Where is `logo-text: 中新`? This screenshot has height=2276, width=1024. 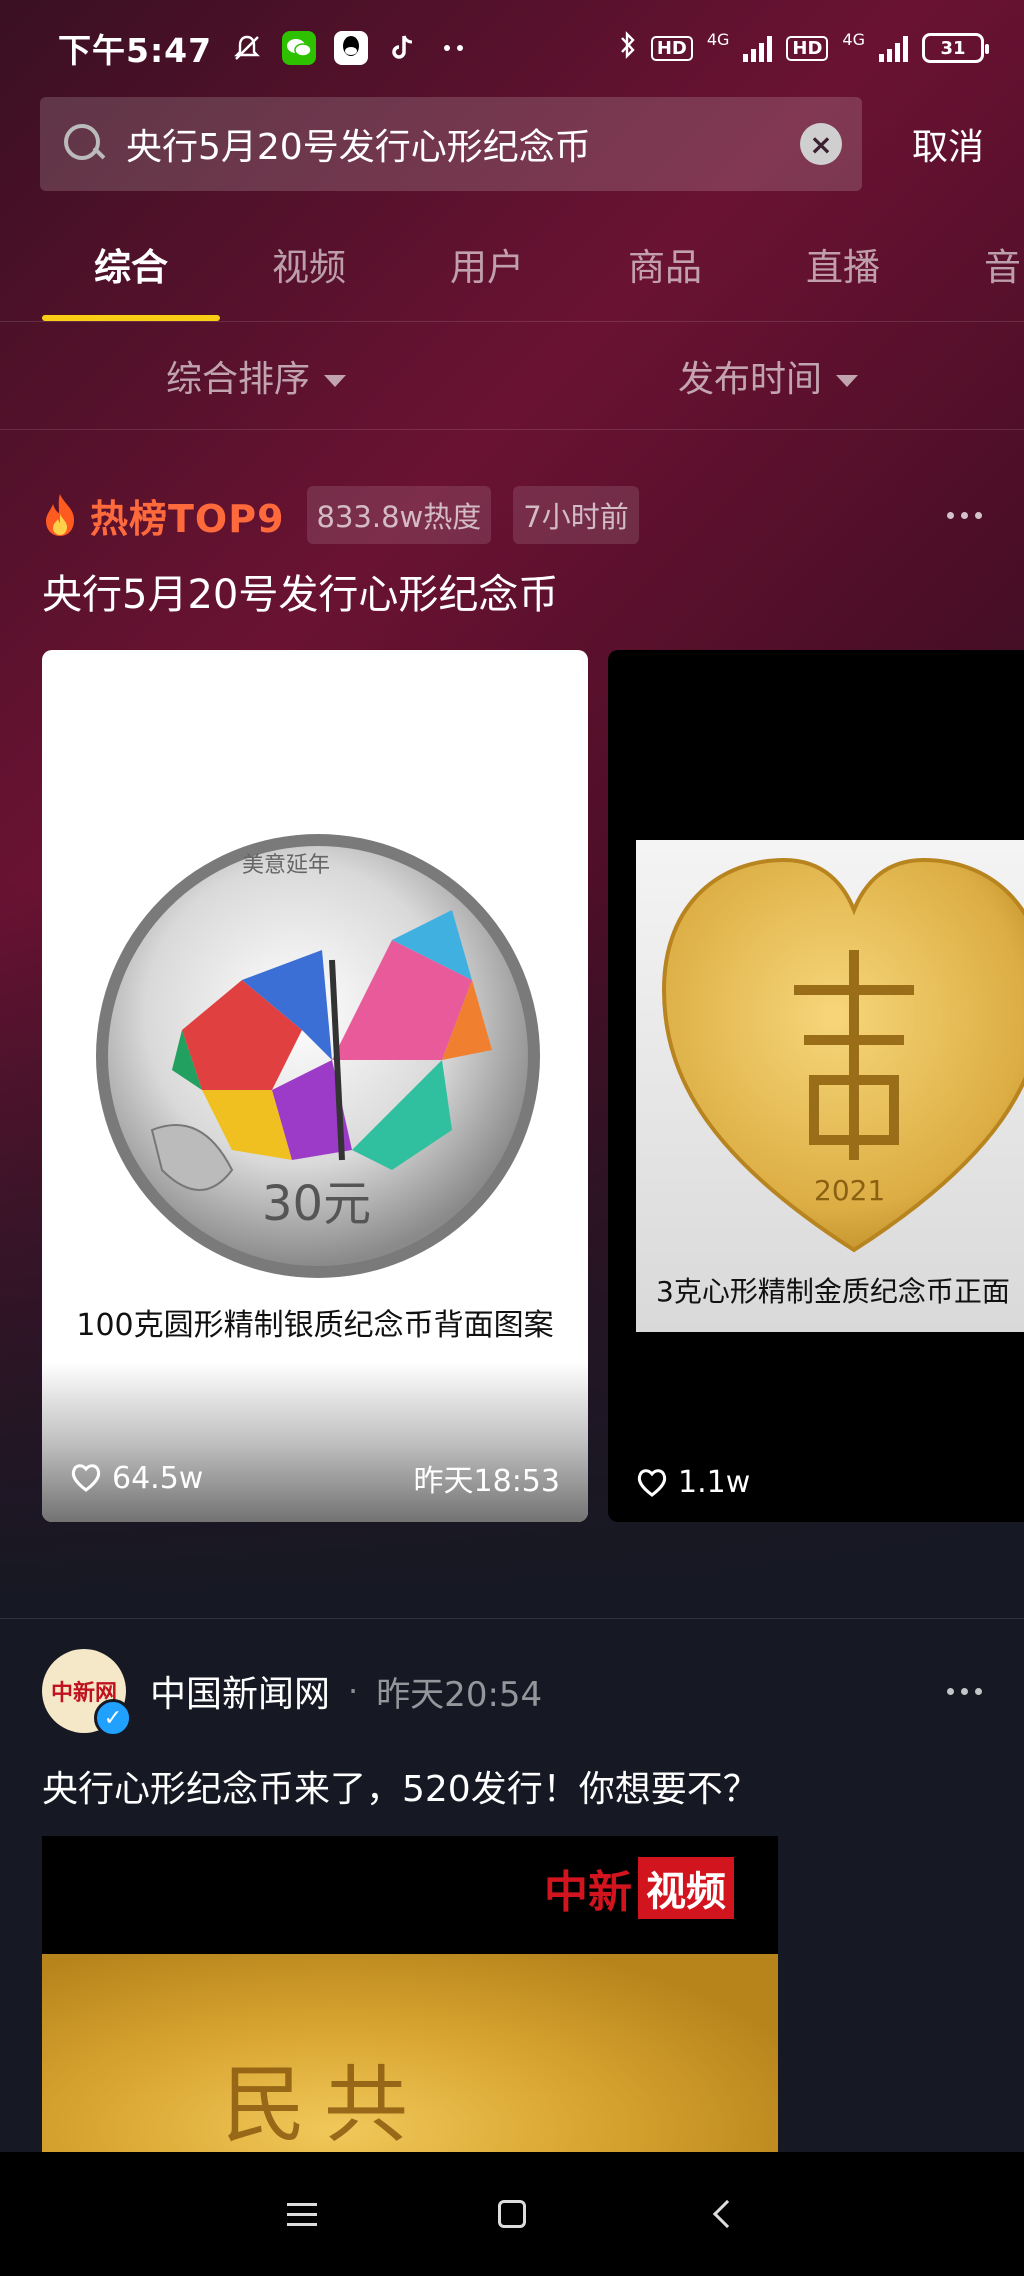 logo-text: 中新 is located at coordinates (588, 1892).